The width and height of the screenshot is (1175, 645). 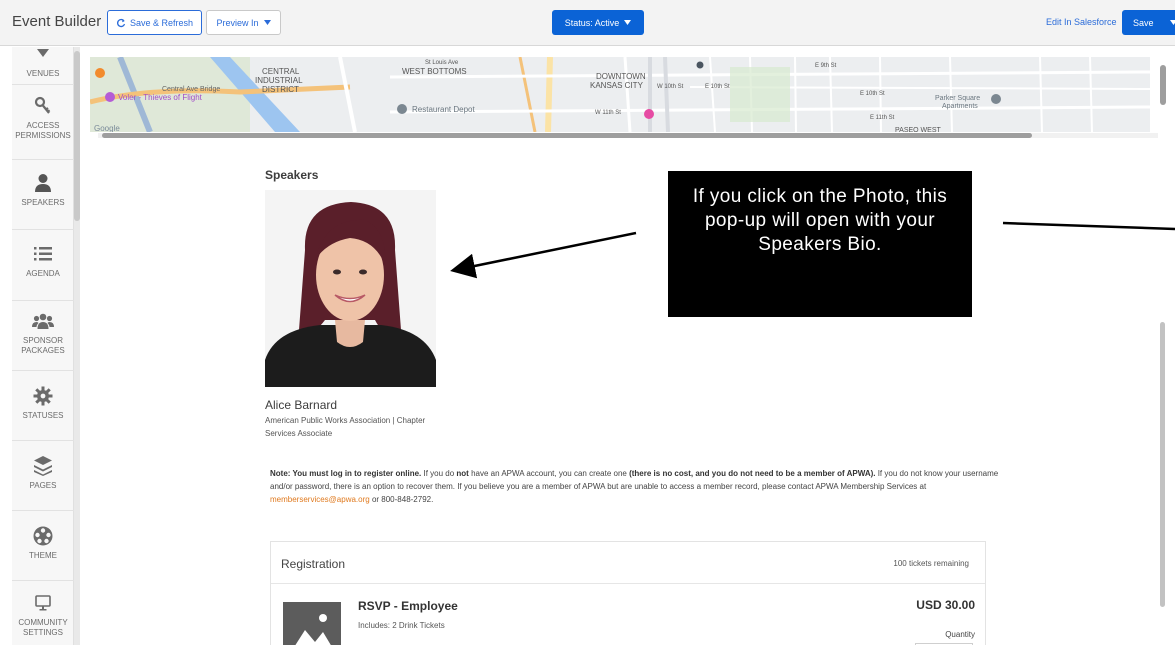 What do you see at coordinates (191, 89) in the screenshot?
I see `svg-text: Central Ave Bridge` at bounding box center [191, 89].